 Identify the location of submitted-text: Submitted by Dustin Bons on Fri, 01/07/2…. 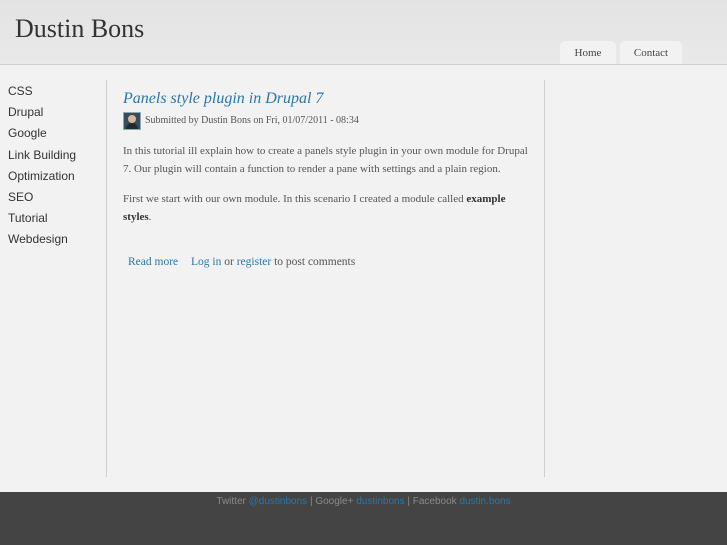
(252, 120).